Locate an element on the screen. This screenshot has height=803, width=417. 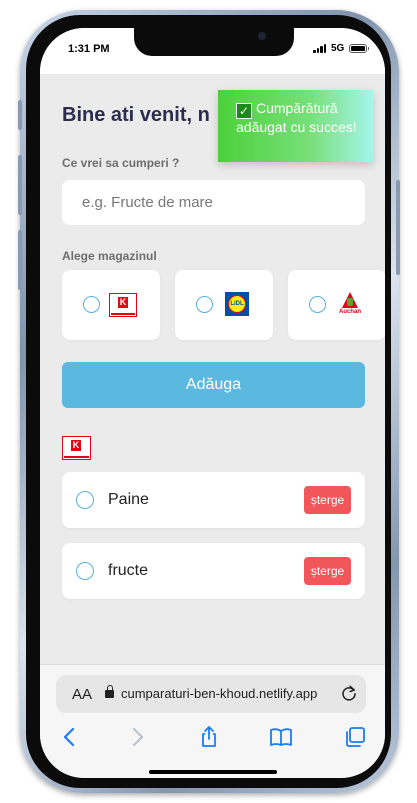
item-name: fructe is located at coordinates (128, 570).